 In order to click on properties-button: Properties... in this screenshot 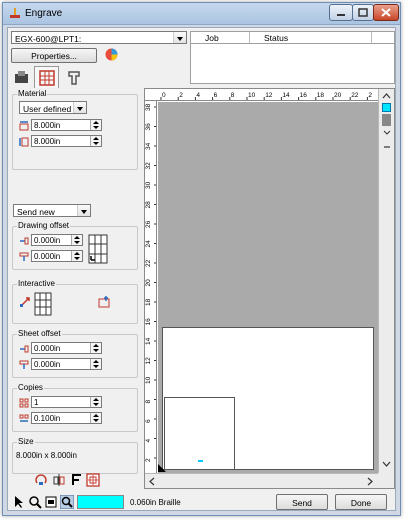, I will do `click(54, 55)`.